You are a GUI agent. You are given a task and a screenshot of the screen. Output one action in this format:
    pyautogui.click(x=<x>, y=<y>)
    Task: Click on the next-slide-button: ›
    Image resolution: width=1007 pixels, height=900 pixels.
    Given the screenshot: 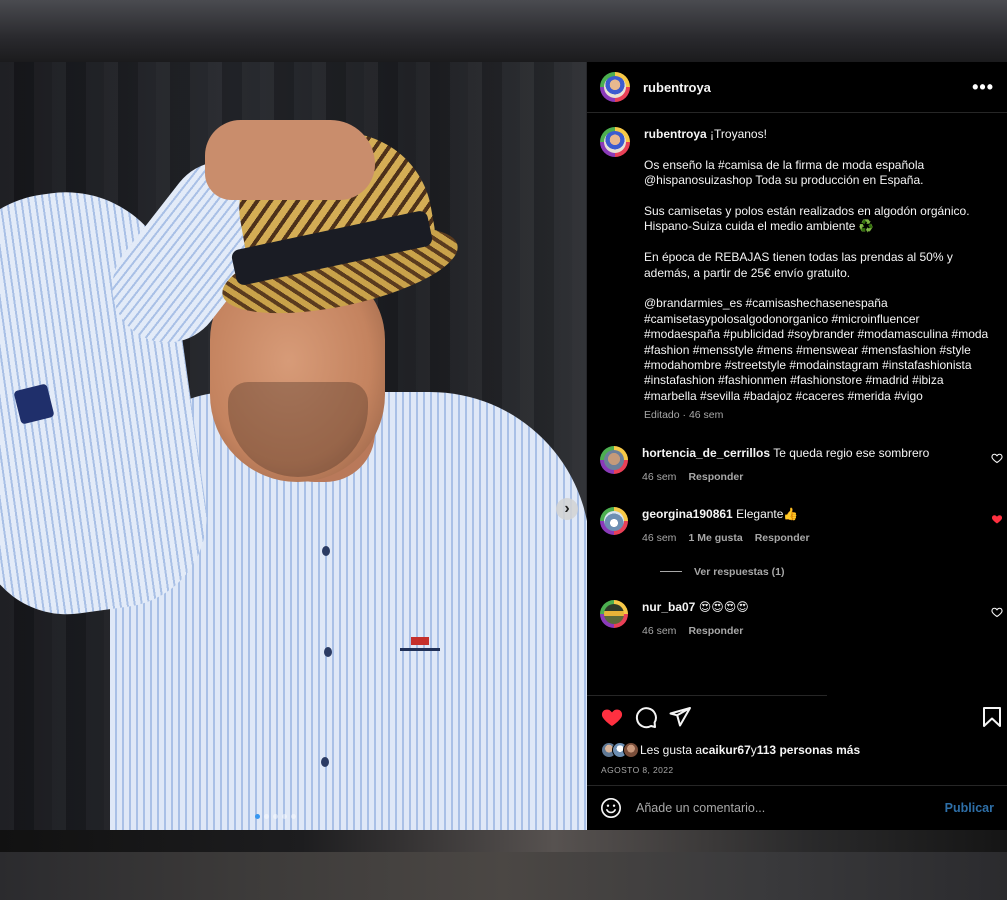 What is the action you would take?
    pyautogui.click(x=567, y=509)
    